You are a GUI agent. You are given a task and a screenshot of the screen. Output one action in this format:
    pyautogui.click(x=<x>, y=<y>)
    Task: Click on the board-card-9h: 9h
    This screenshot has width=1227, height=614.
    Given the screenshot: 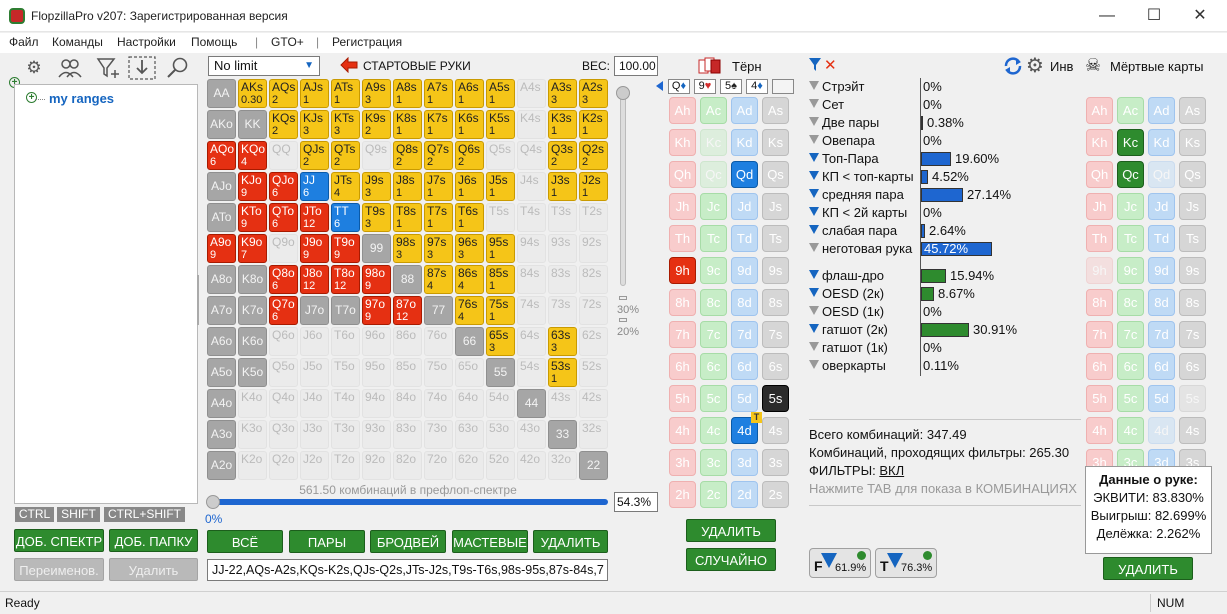 What is the action you would take?
    pyautogui.click(x=682, y=270)
    